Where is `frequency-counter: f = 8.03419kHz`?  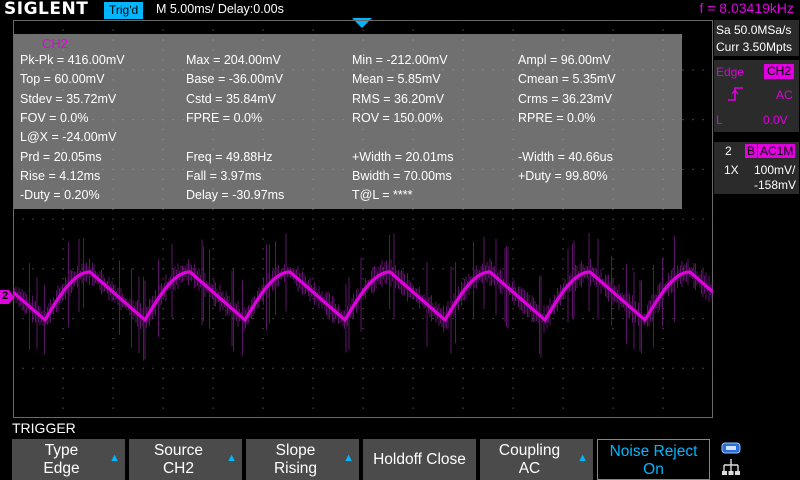 frequency-counter: f = 8.03419kHz is located at coordinates (746, 8).